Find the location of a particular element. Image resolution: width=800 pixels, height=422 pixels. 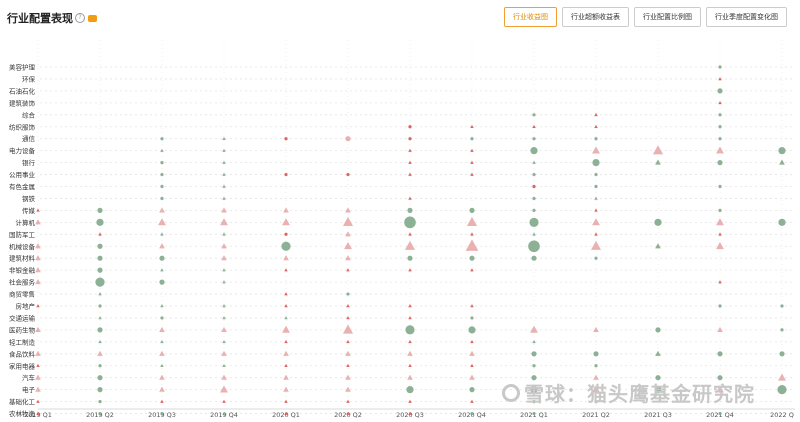

y-tick-label: 电子 is located at coordinates (29, 389).